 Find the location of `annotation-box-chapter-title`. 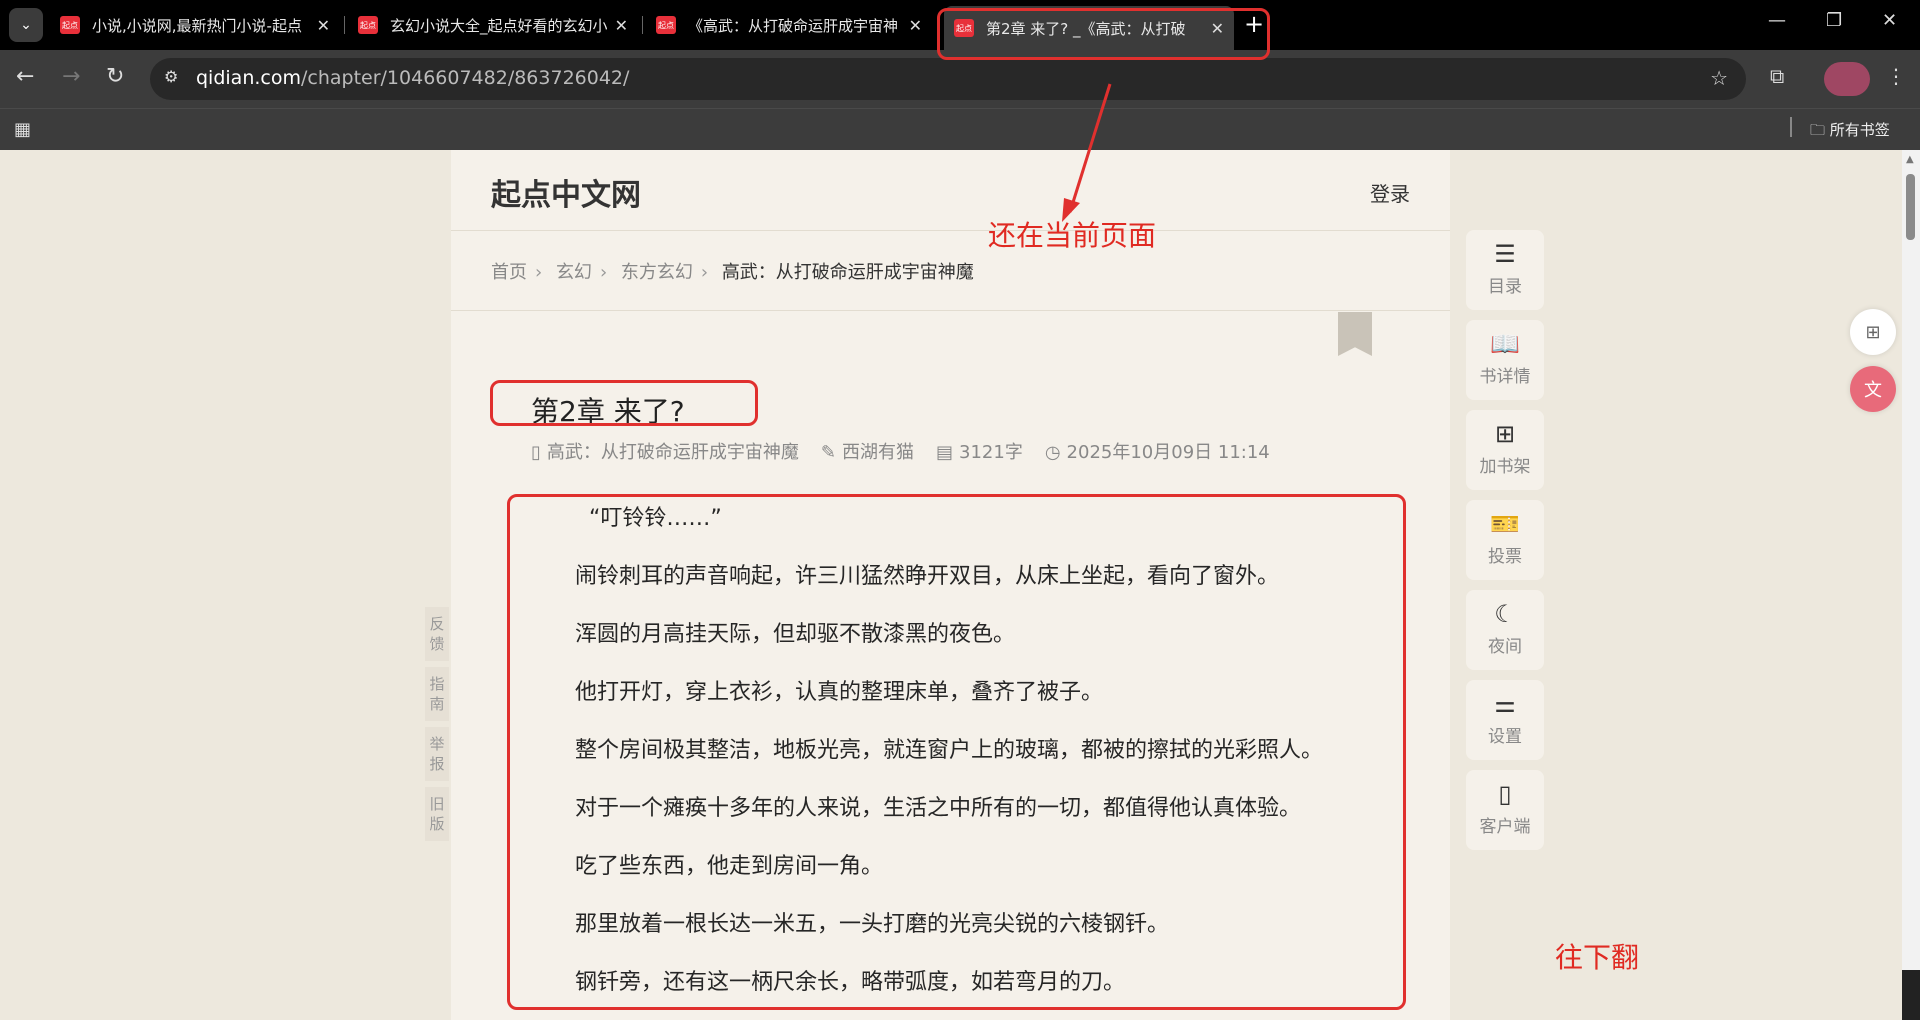

annotation-box-chapter-title is located at coordinates (624, 403).